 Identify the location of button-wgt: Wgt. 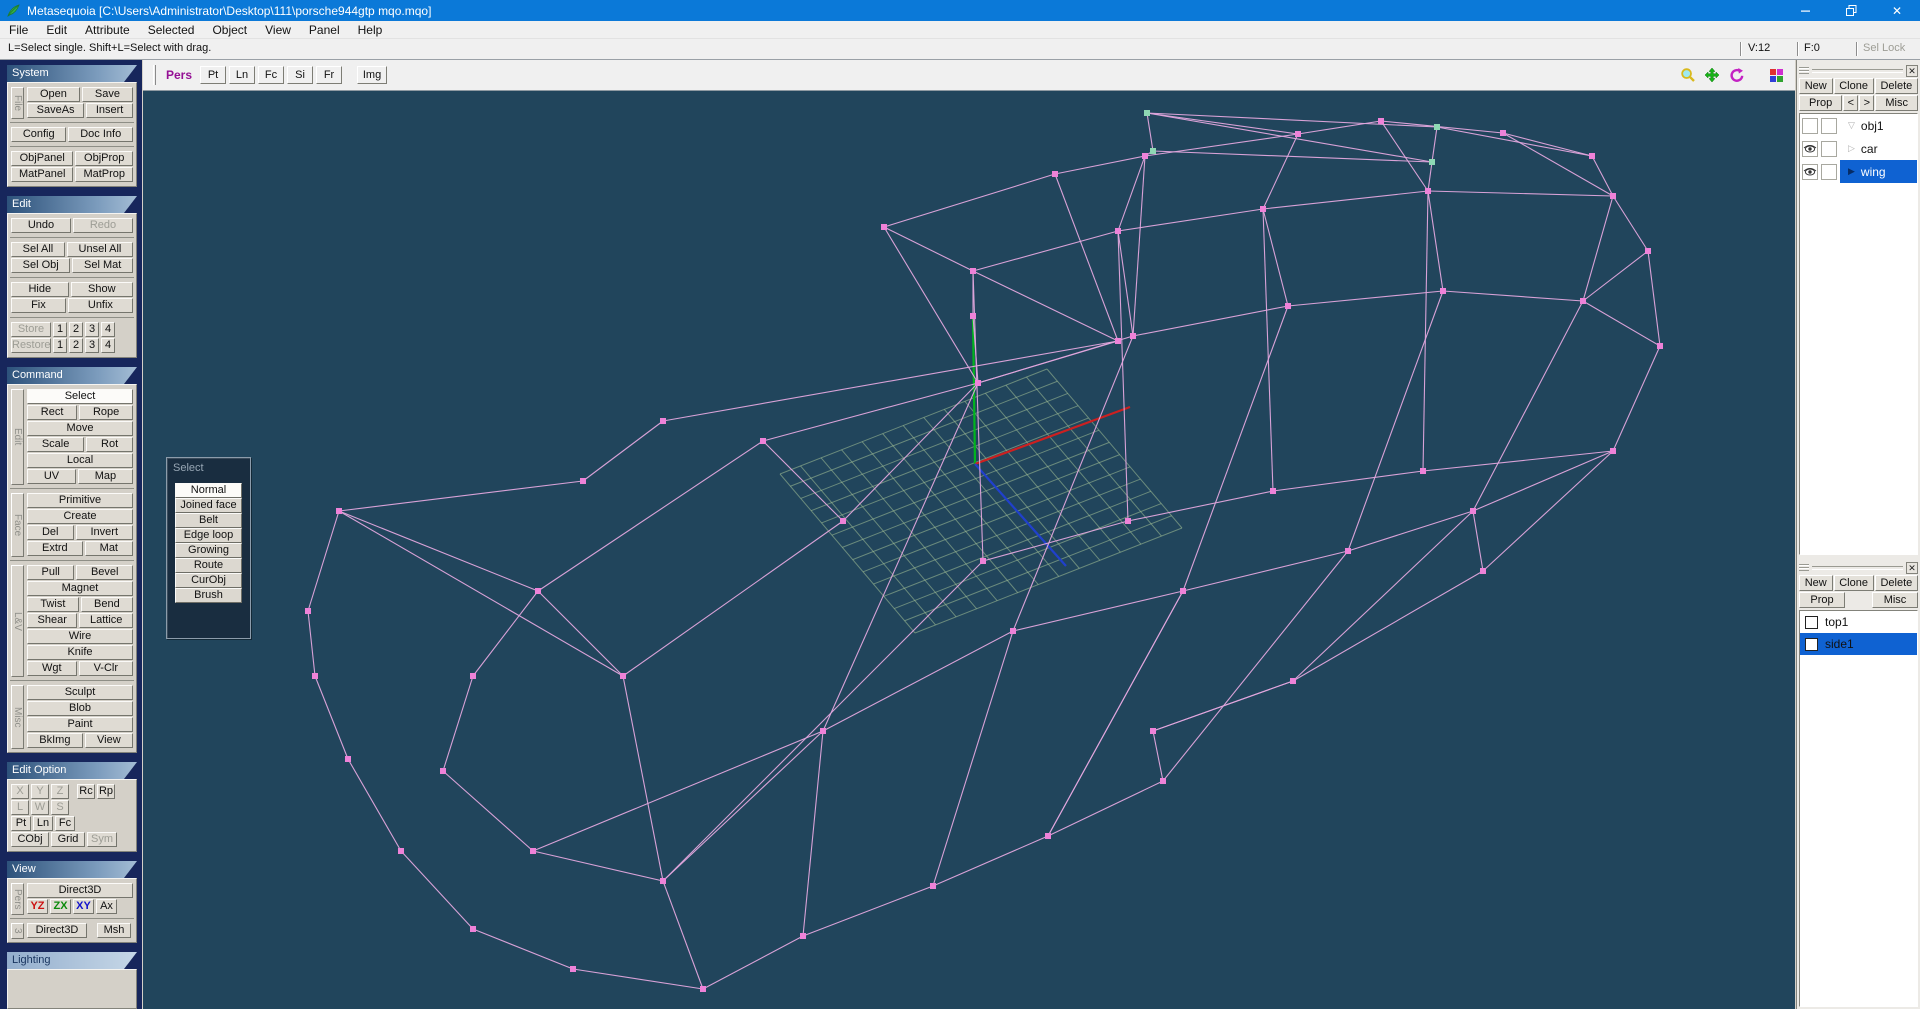
(52, 668).